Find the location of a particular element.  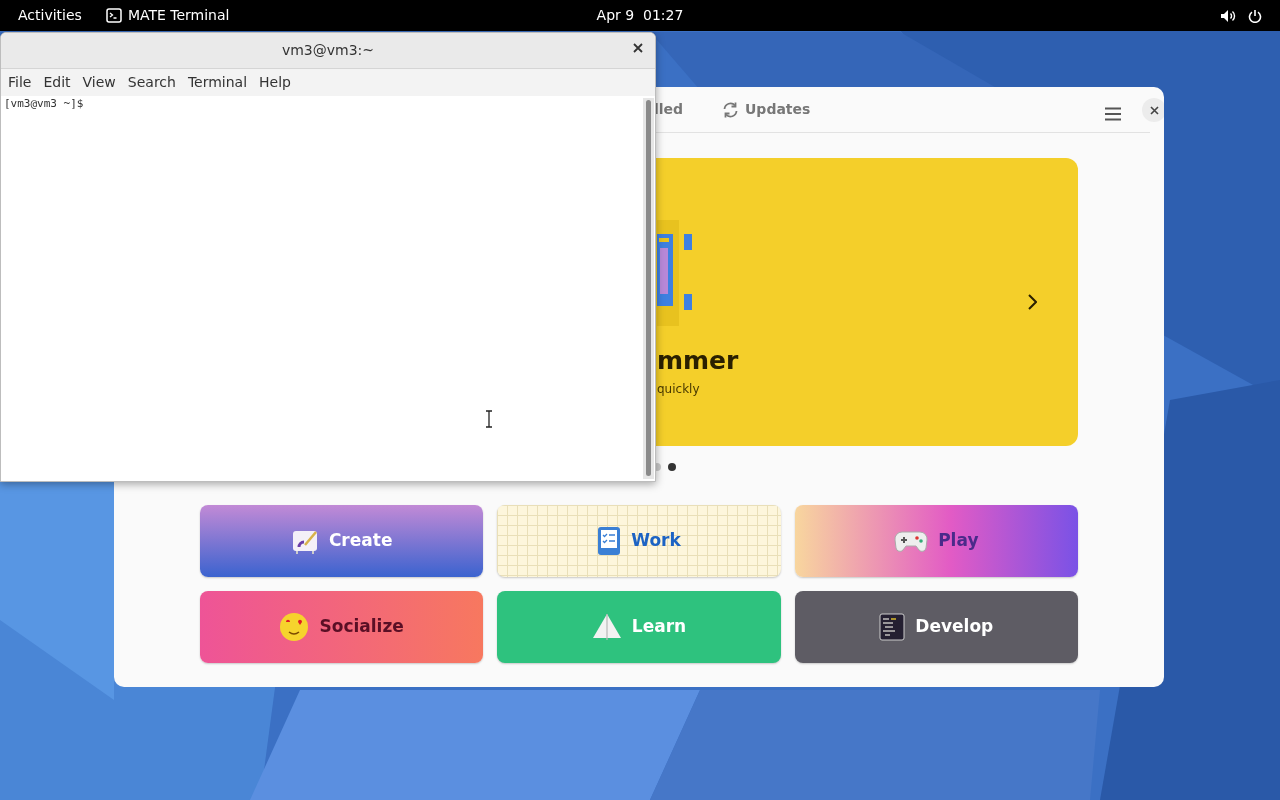

window-title: vm3@vm3:~ is located at coordinates (328, 50).